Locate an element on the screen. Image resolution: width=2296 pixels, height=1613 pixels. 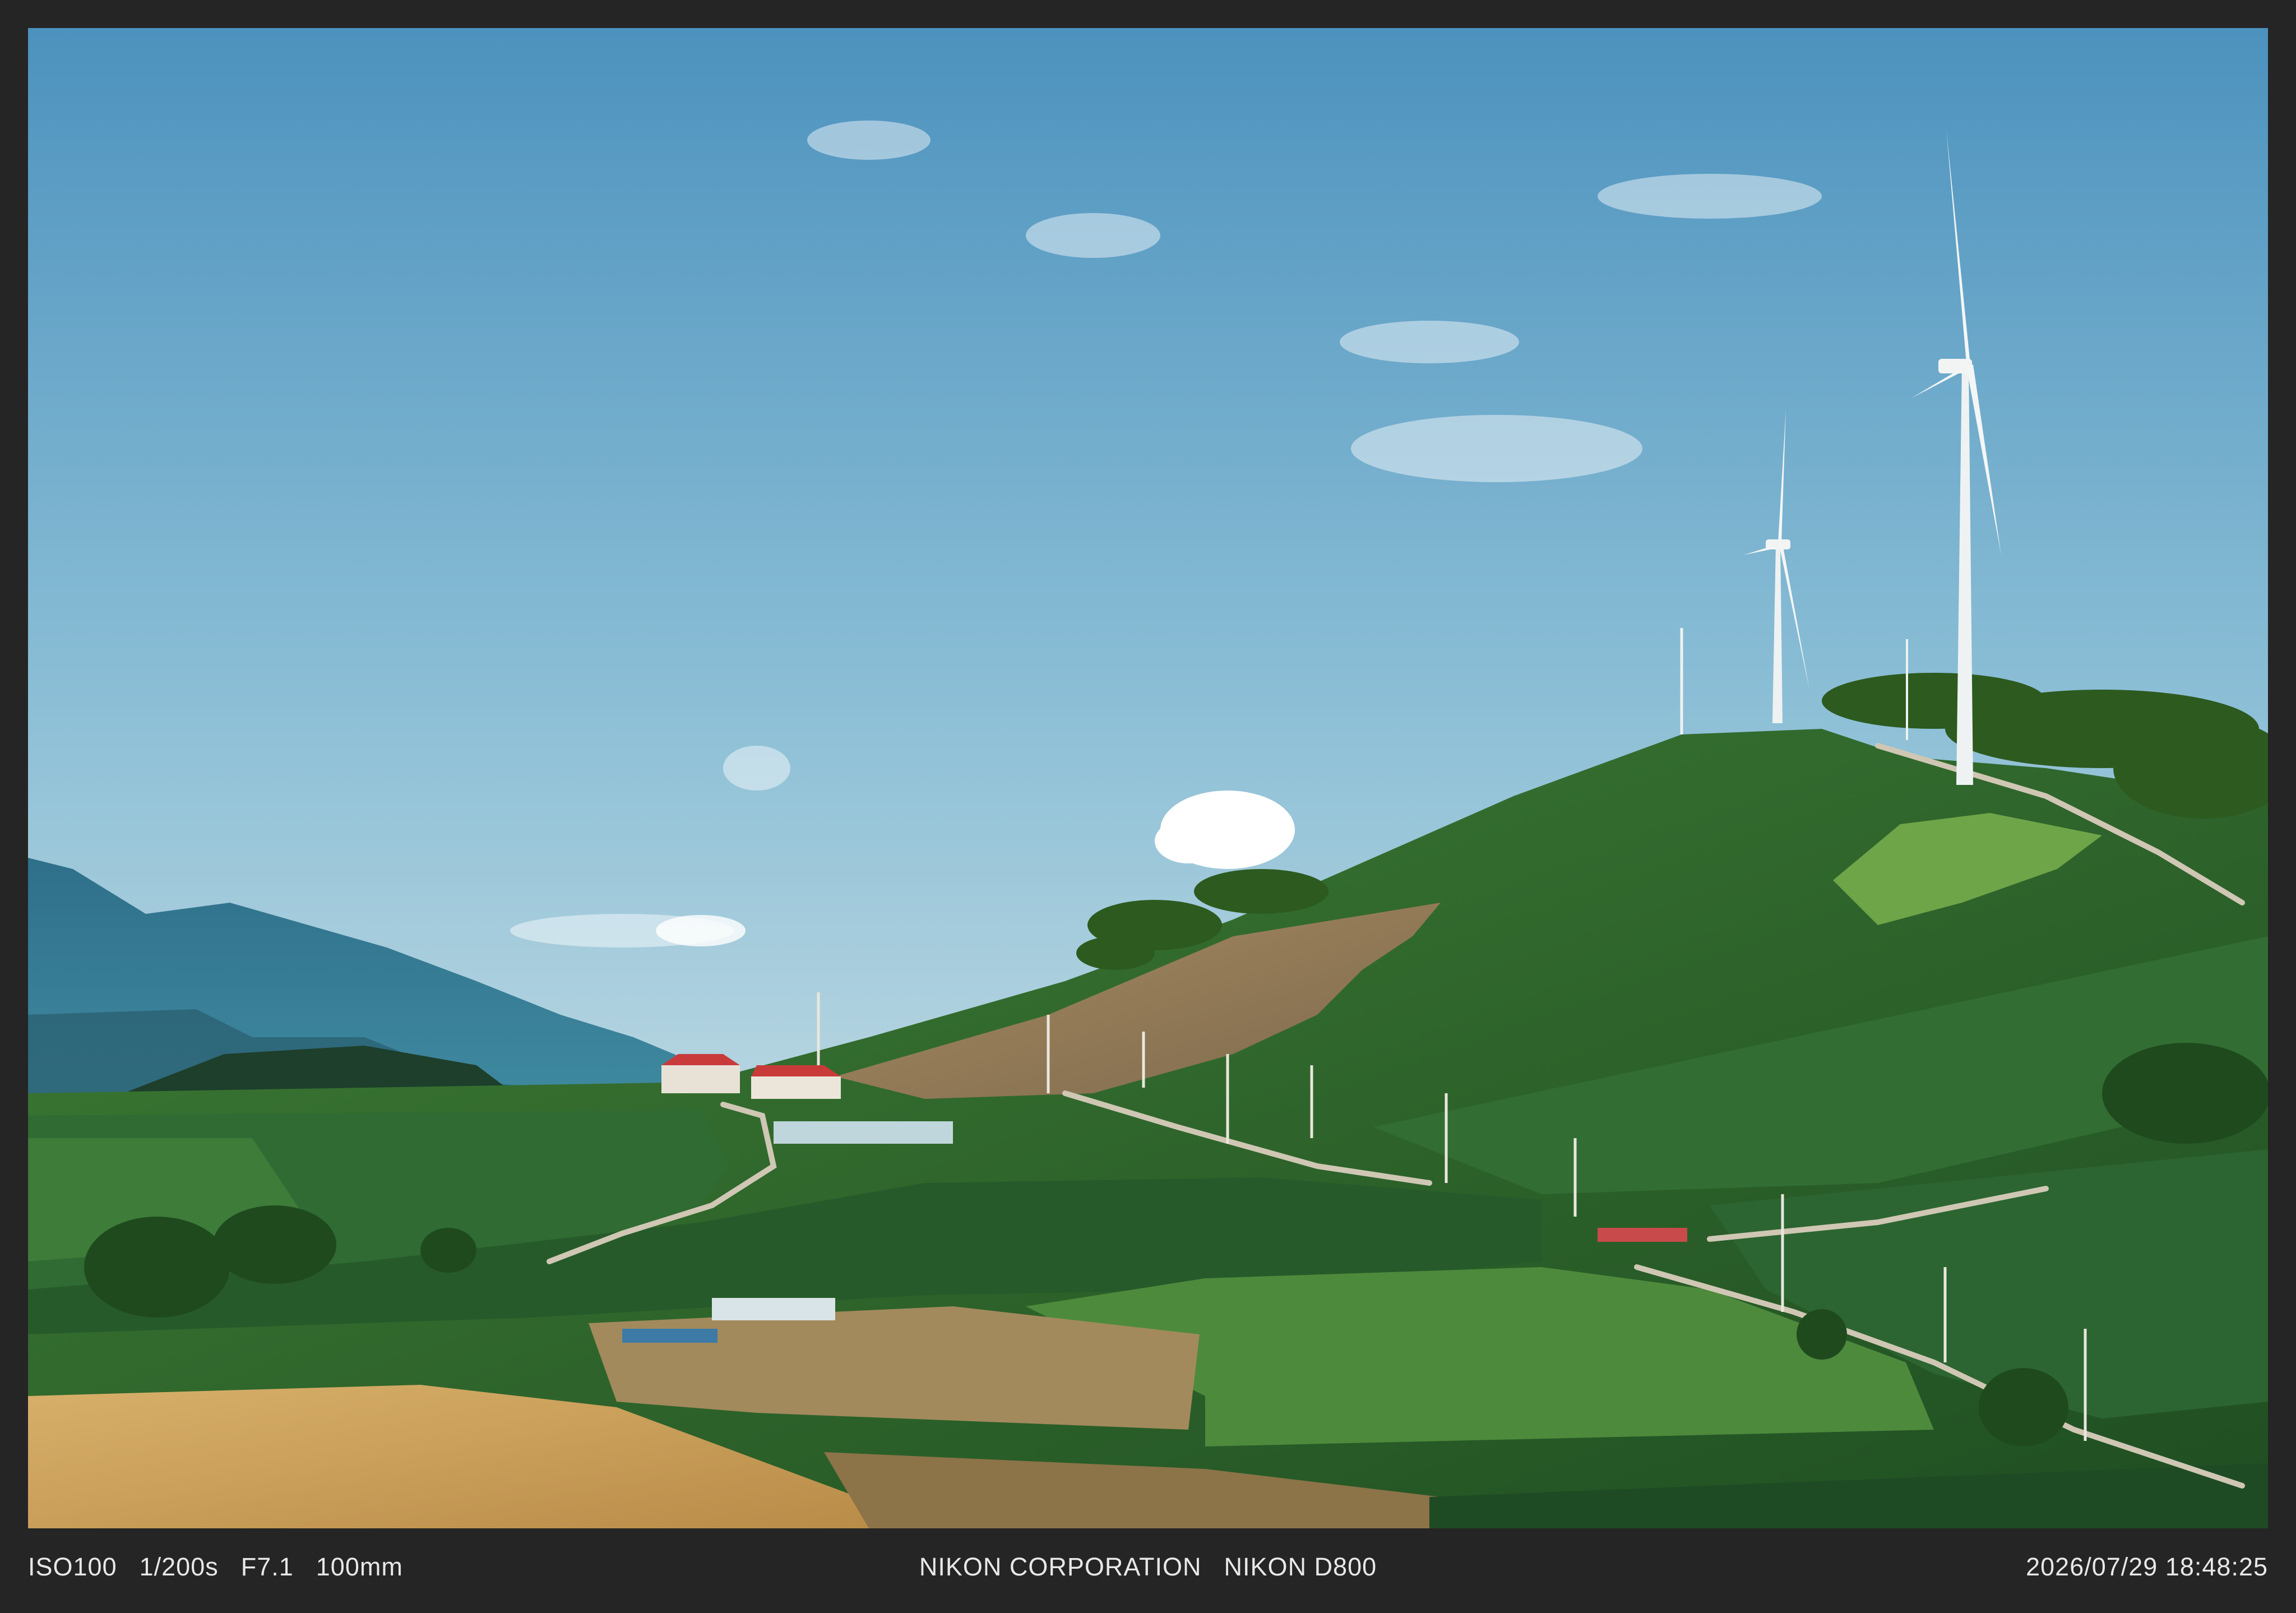
camera-model: NIKON D800 is located at coordinates (1301, 1566).